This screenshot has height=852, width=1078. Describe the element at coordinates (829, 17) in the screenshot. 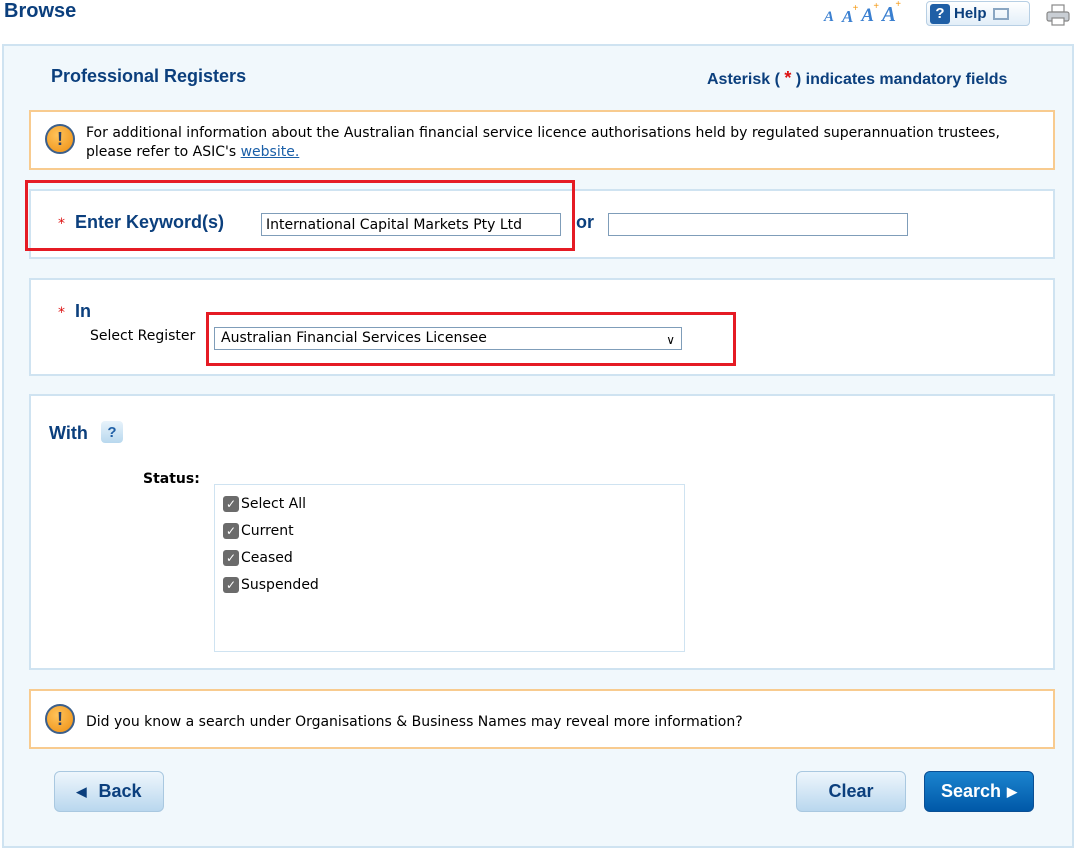

I see `font-size-normal-button: A` at that location.